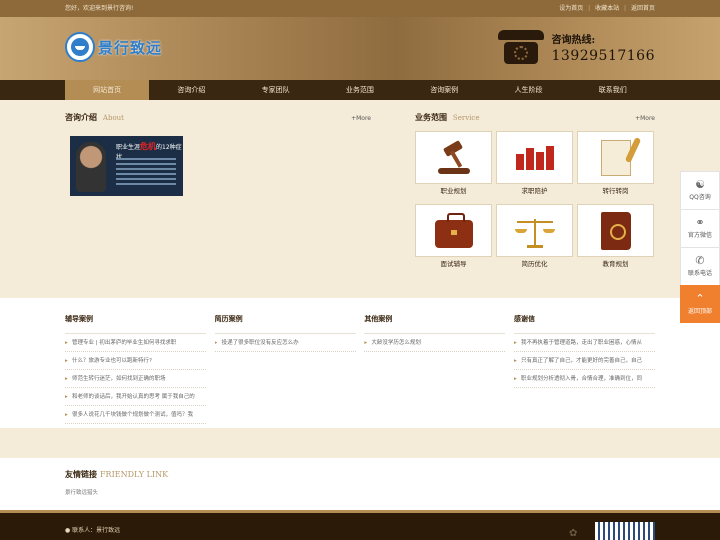 The width and height of the screenshot is (720, 540). Describe the element at coordinates (96, 530) in the screenshot. I see `footer-contact-text: 联系人：景行致远` at that location.